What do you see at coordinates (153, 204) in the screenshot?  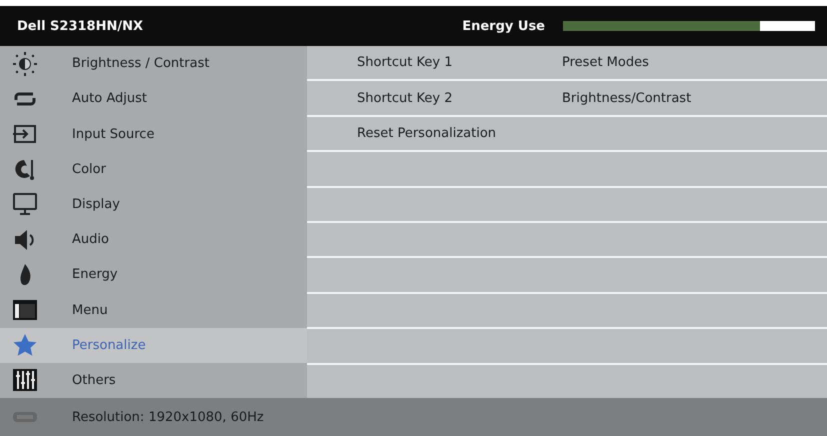 I see `menu-item: Display` at bounding box center [153, 204].